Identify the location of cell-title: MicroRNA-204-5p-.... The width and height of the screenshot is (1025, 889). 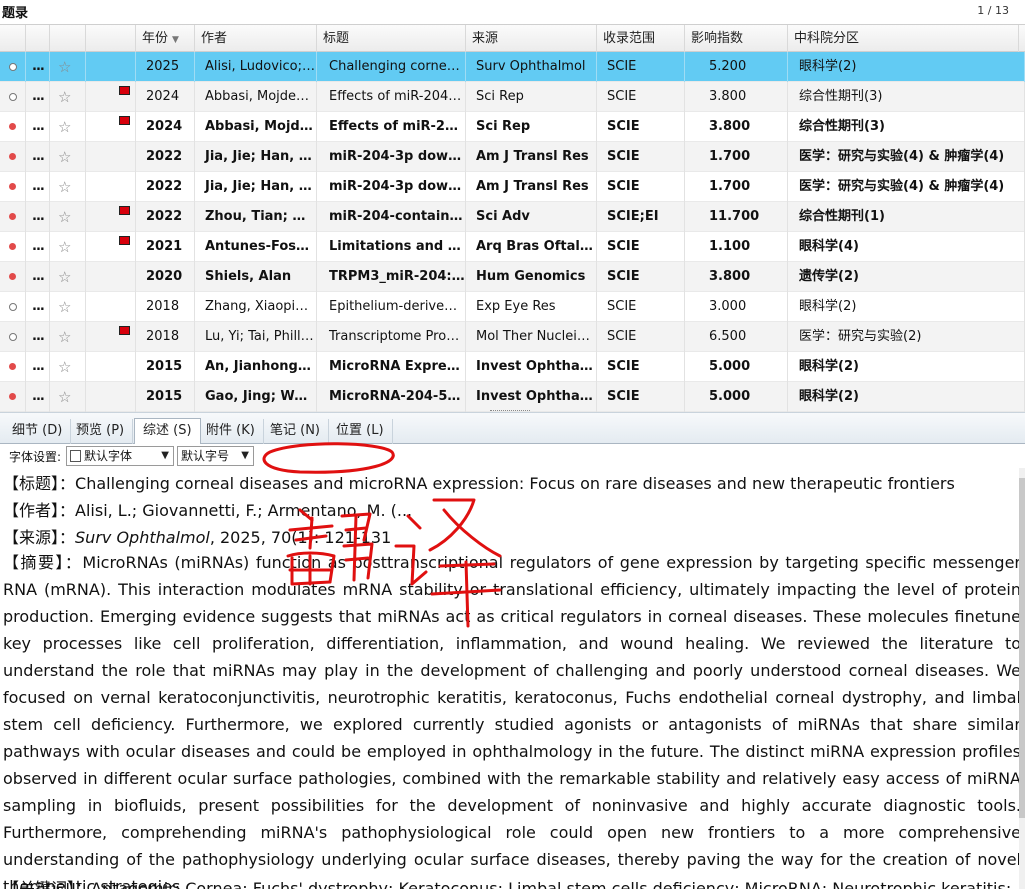
(391, 397).